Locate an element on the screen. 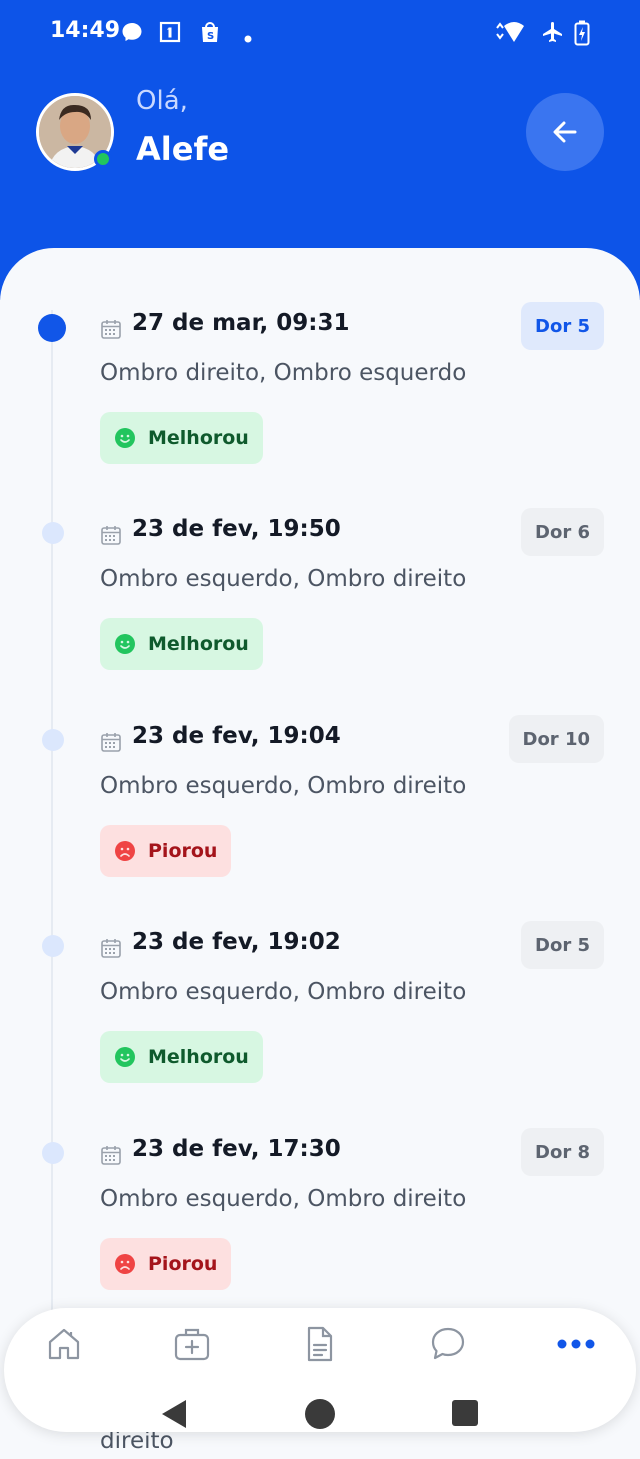 The image size is (640, 1459). svg-text: S is located at coordinates (210, 36).